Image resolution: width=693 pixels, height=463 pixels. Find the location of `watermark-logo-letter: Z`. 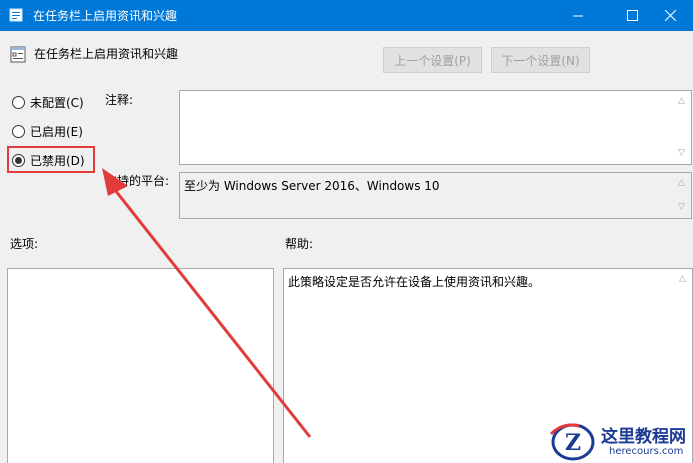

watermark-logo-letter: Z is located at coordinates (573, 443).